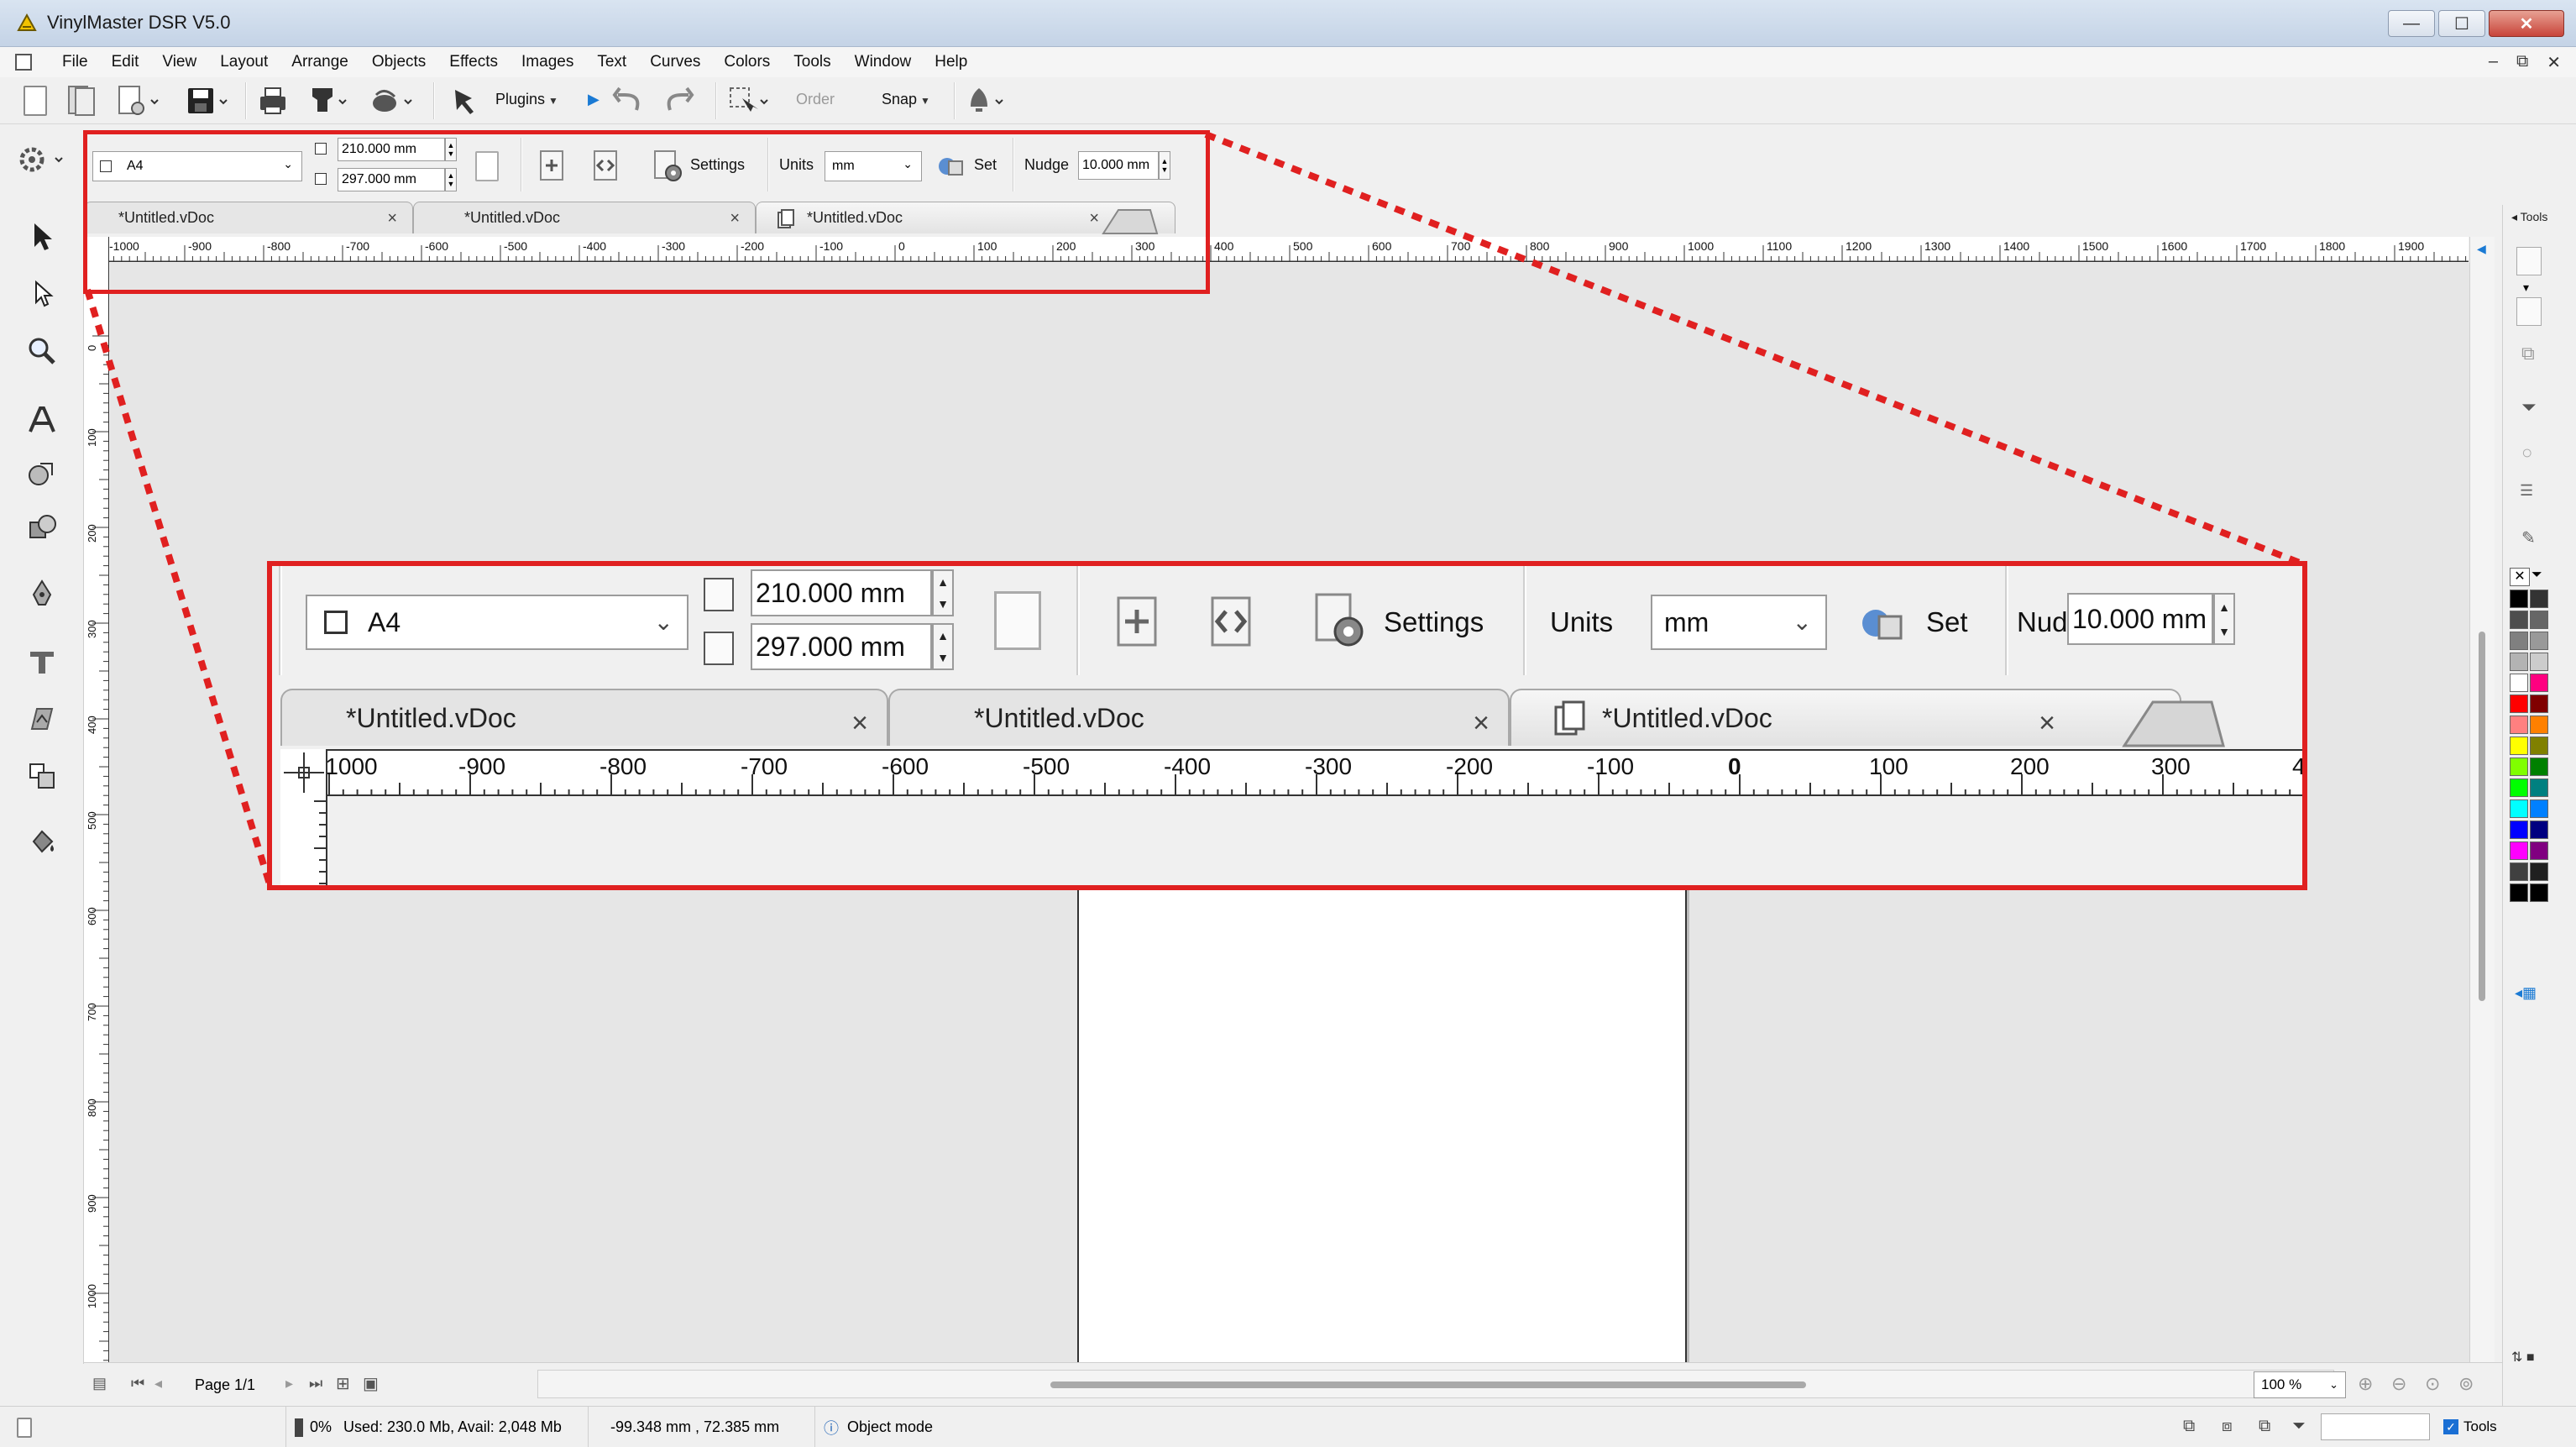  What do you see at coordinates (943, 646) in the screenshot?
I see `zoom-height-spinner: ▲ ▼` at bounding box center [943, 646].